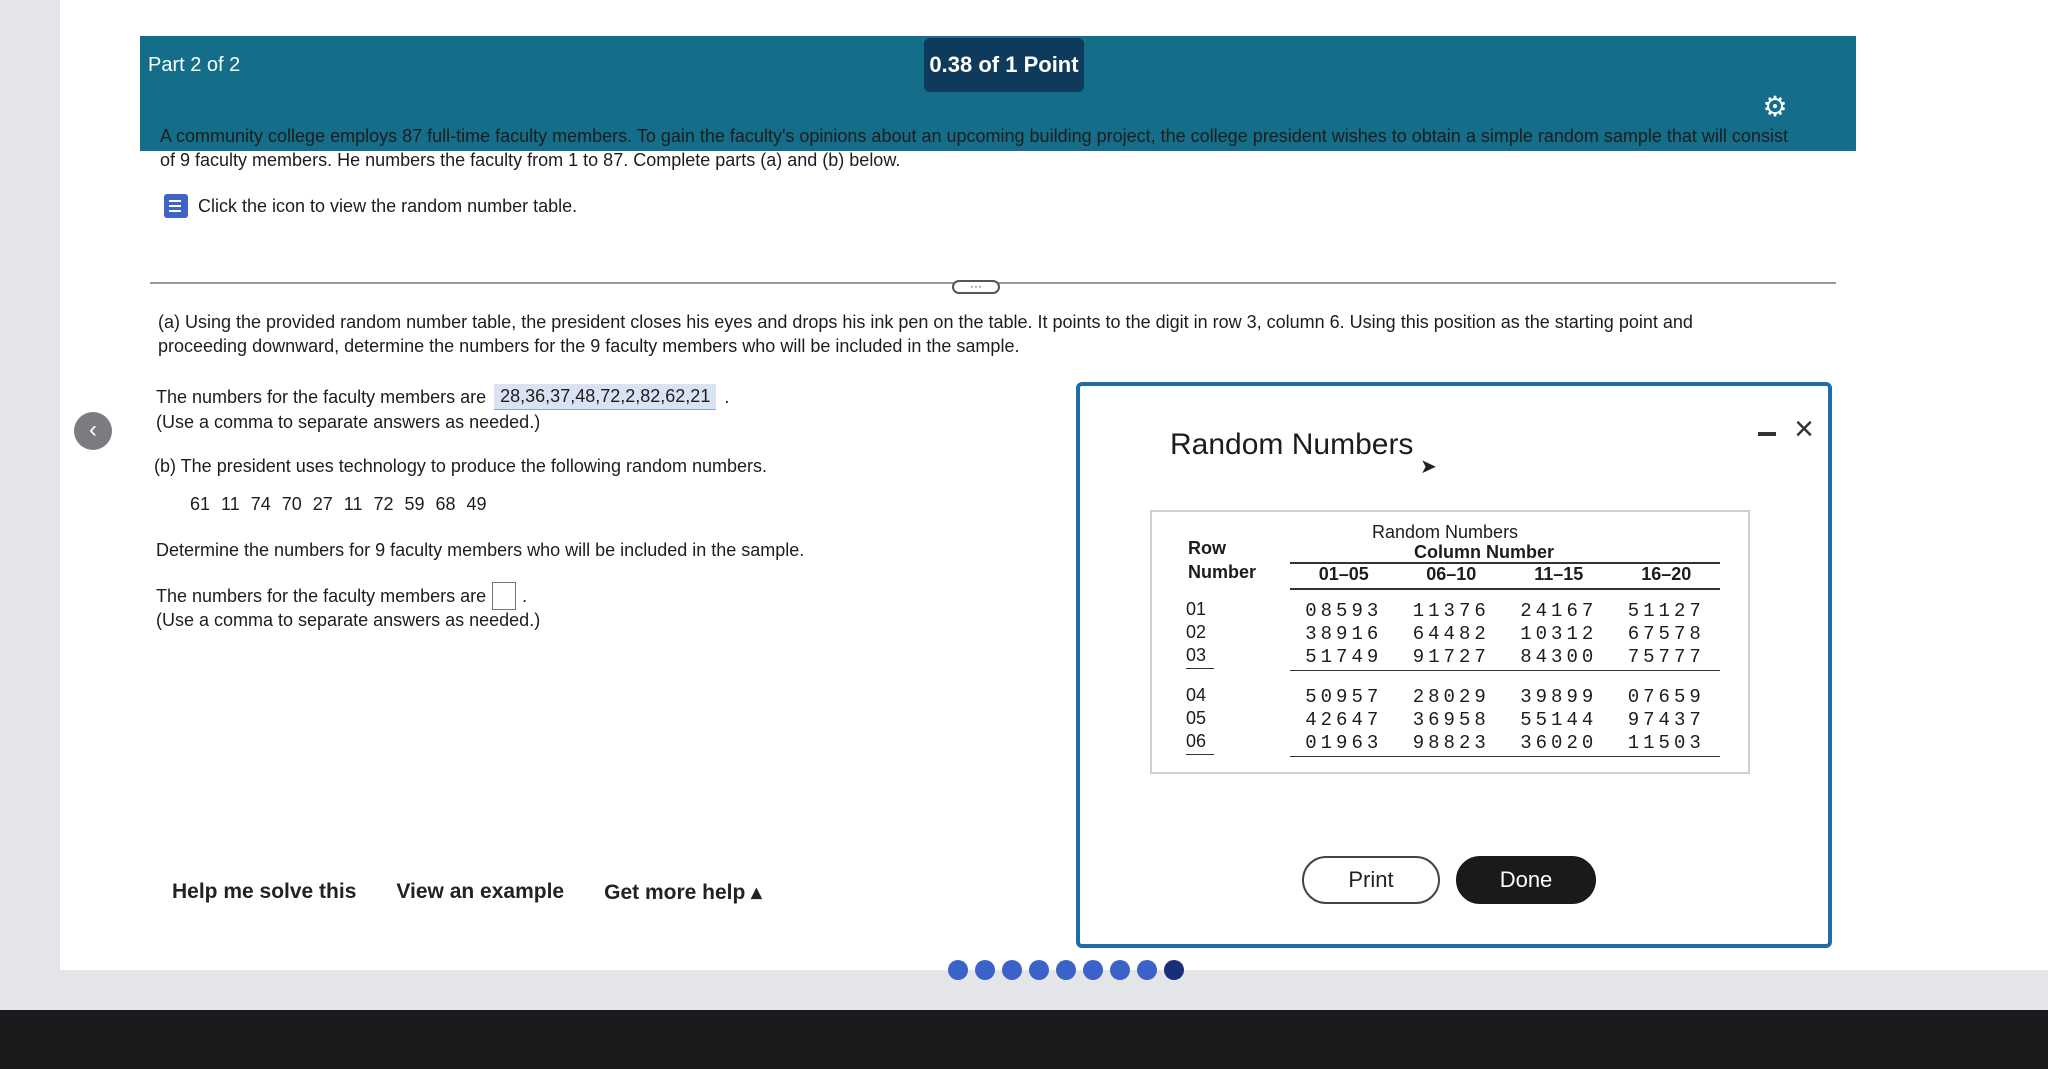  I want to click on digit-cell: 36958, so click(1451, 720).